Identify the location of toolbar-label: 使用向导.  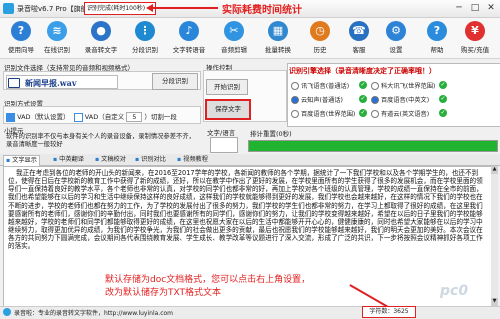
(21, 50).